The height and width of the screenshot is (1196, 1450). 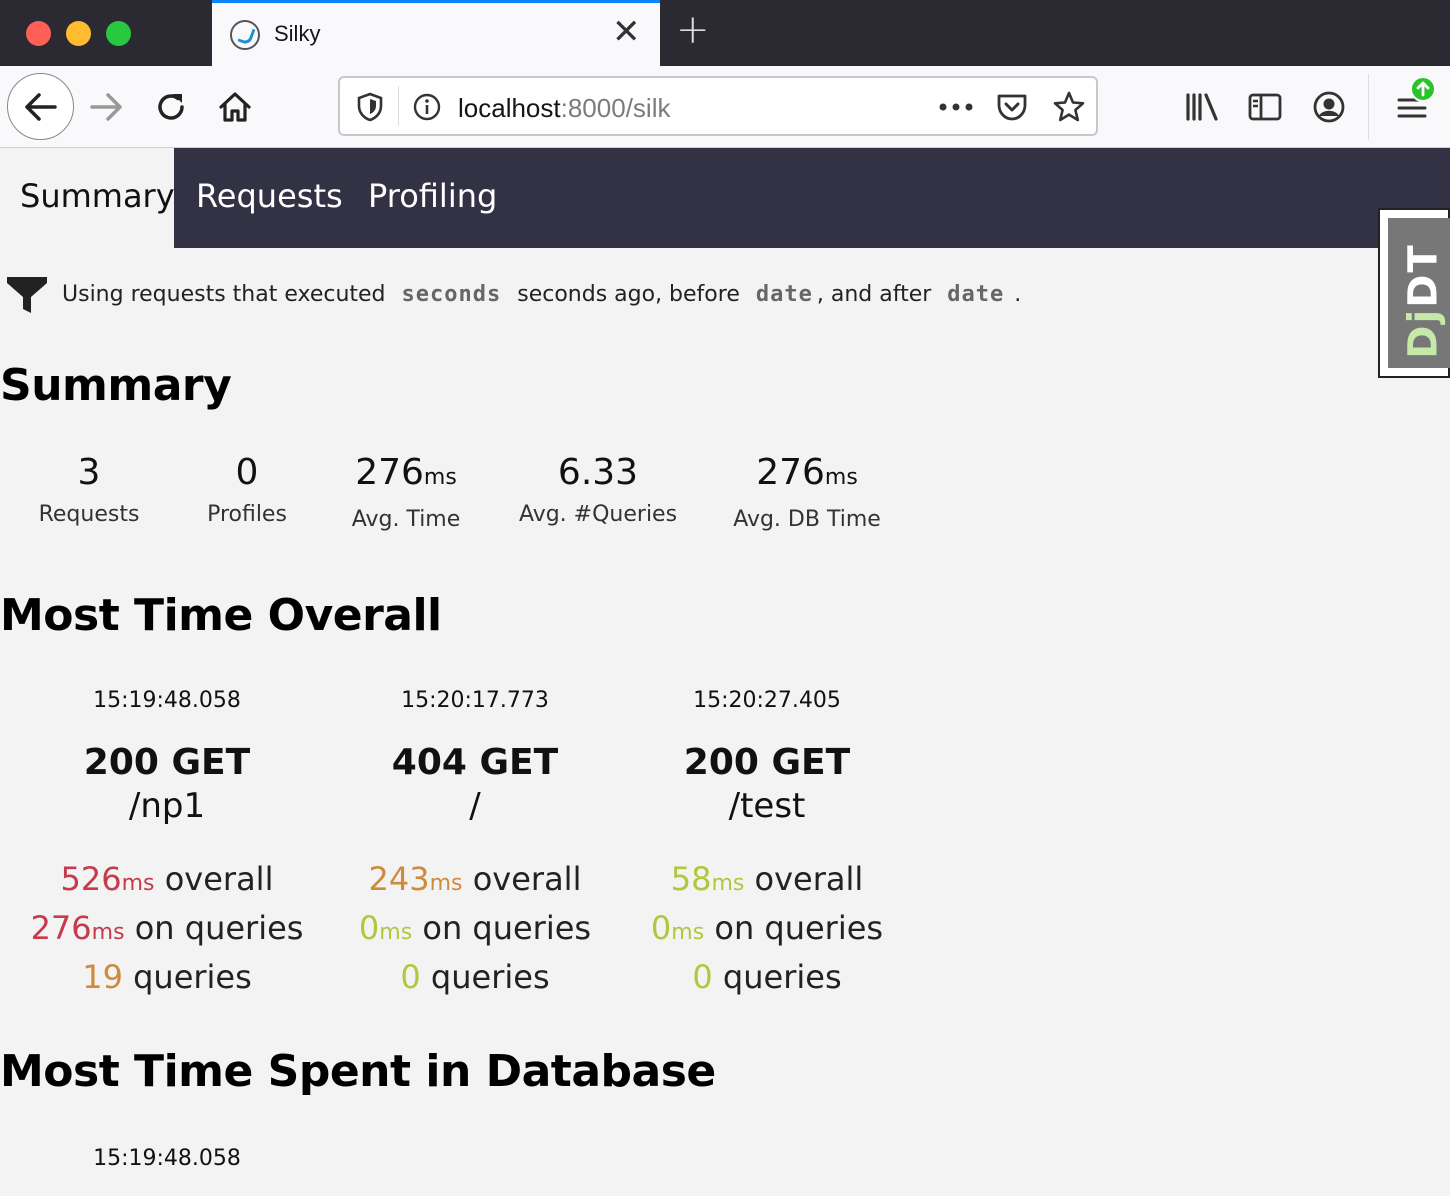 What do you see at coordinates (27, 294) in the screenshot?
I see `filter-funnel-icon` at bounding box center [27, 294].